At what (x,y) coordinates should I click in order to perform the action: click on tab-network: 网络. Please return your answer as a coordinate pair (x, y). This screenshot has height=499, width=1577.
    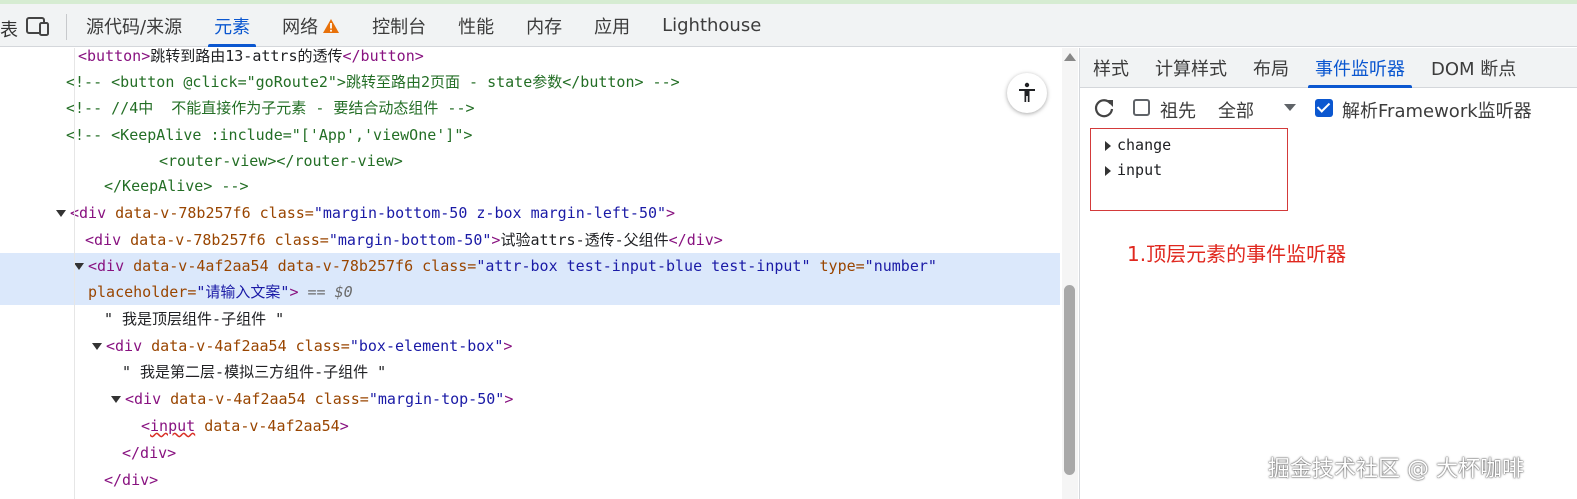
    Looking at the image, I should click on (311, 25).